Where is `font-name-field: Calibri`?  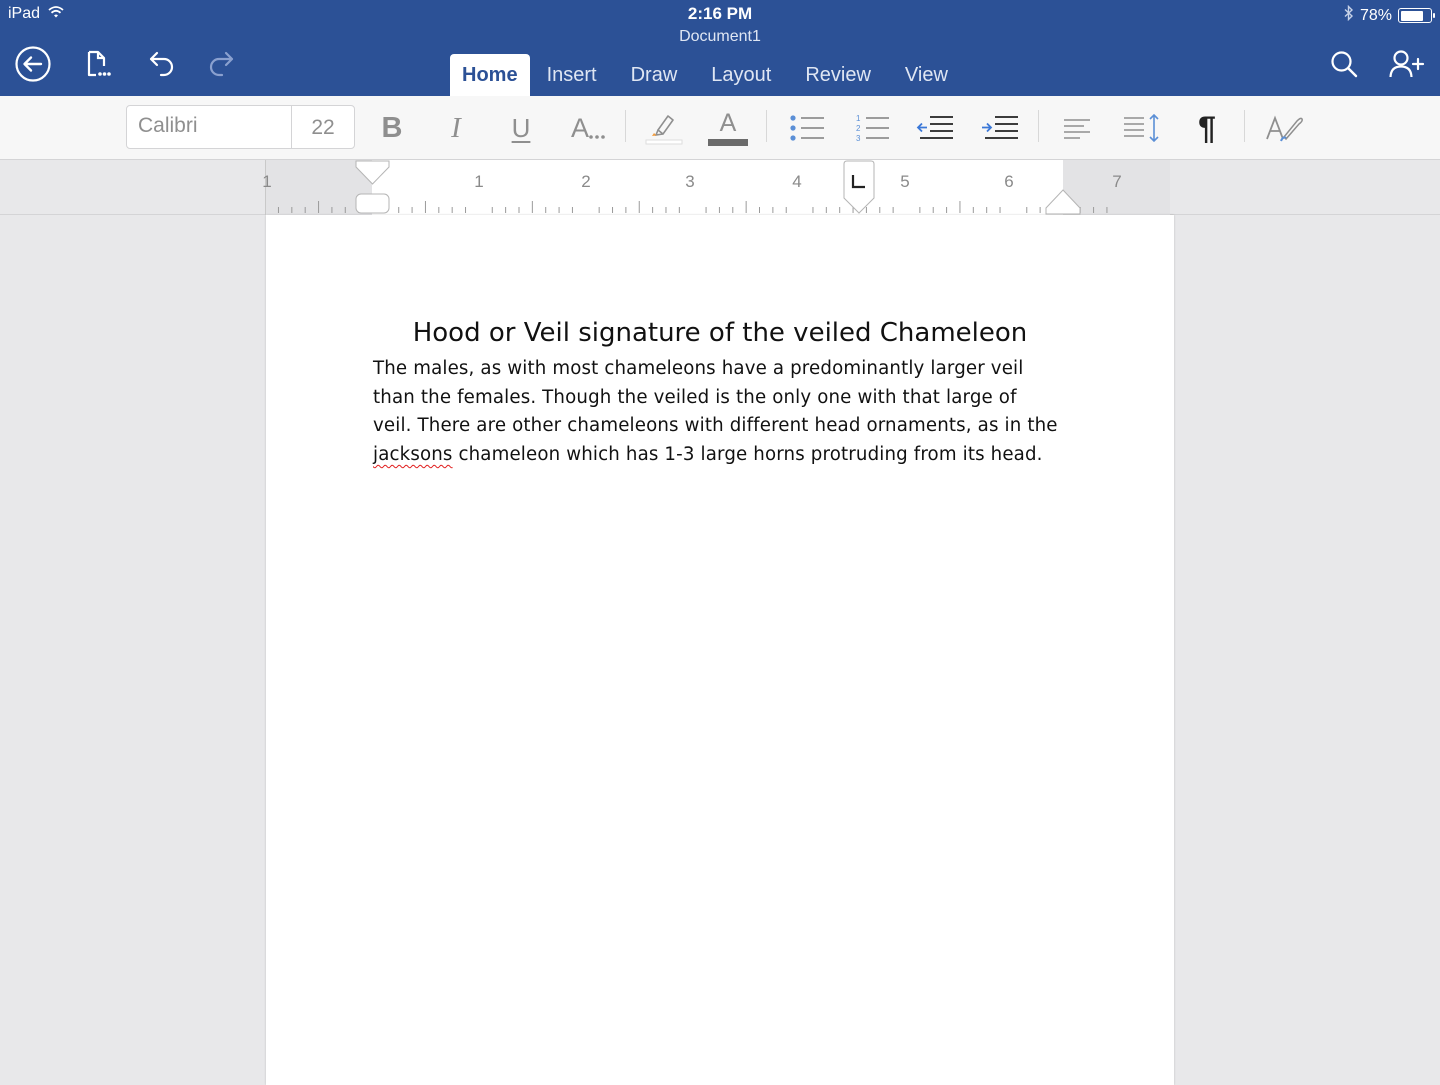 font-name-field: Calibri is located at coordinates (209, 127).